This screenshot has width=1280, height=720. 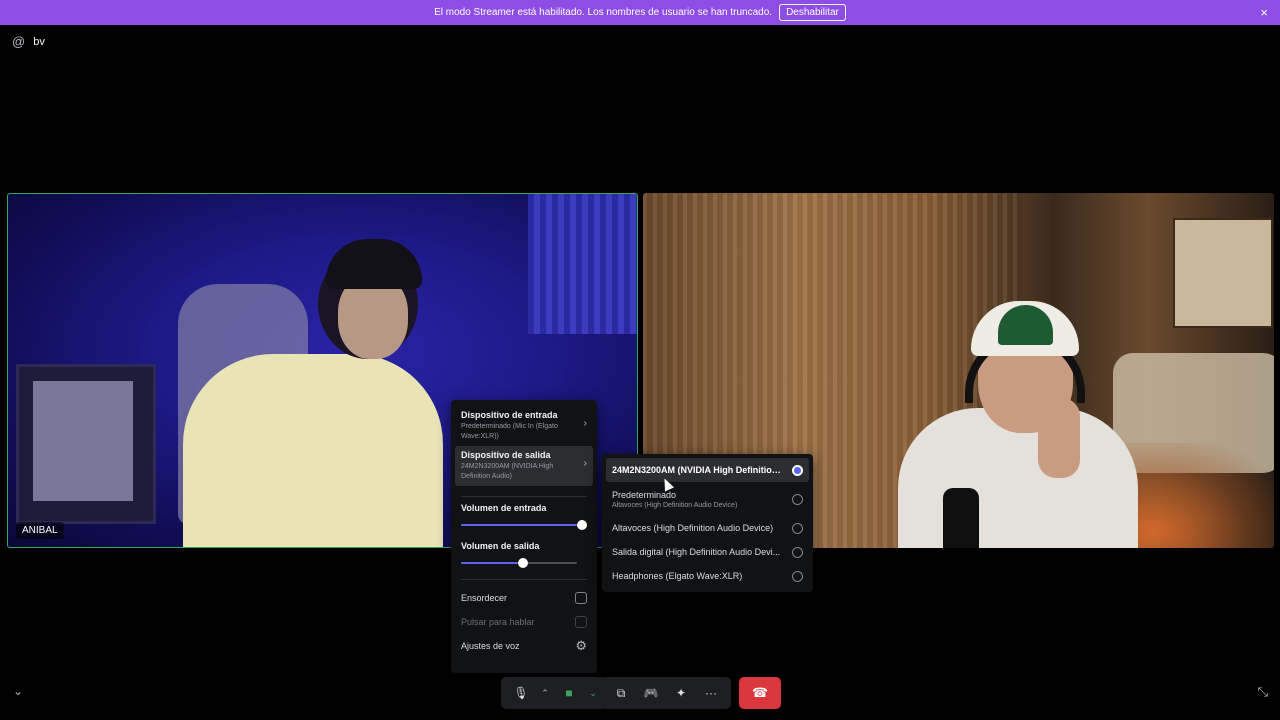 I want to click on exit-fullscreen-icon: ⤡, so click(x=1263, y=692).